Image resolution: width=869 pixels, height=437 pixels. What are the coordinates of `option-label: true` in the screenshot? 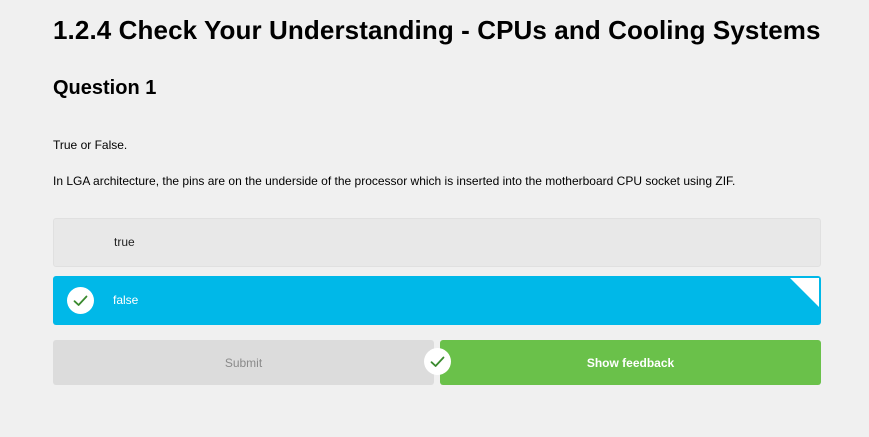 It's located at (124, 242).